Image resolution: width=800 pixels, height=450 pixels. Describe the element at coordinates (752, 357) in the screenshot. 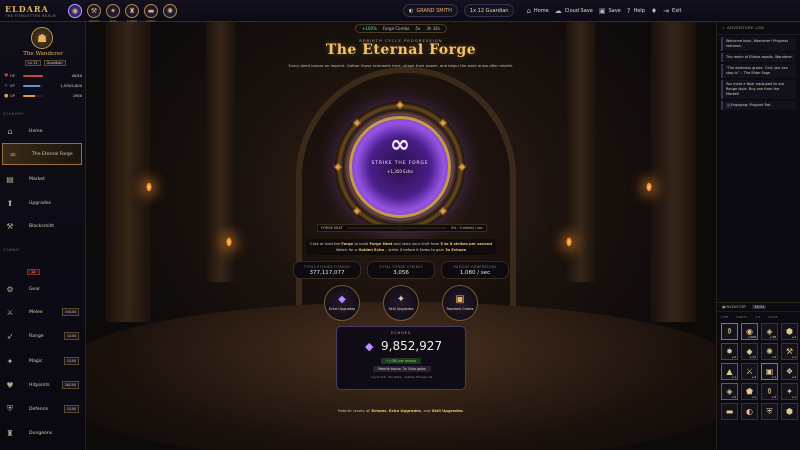

I see `item-quantity: +11` at that location.